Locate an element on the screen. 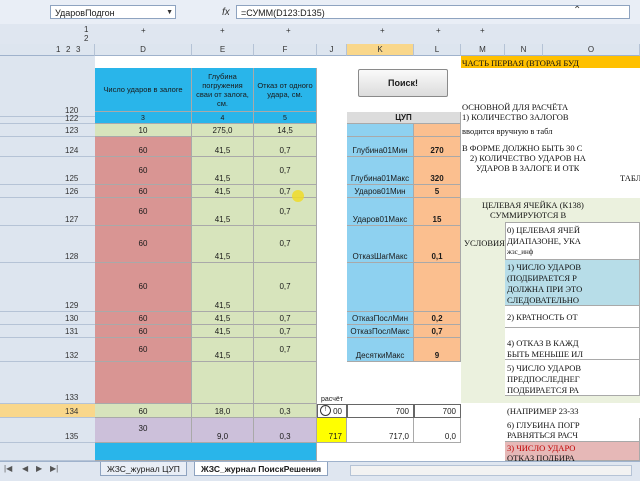  first-sheet-icon: |◀ is located at coordinates (8, 468).